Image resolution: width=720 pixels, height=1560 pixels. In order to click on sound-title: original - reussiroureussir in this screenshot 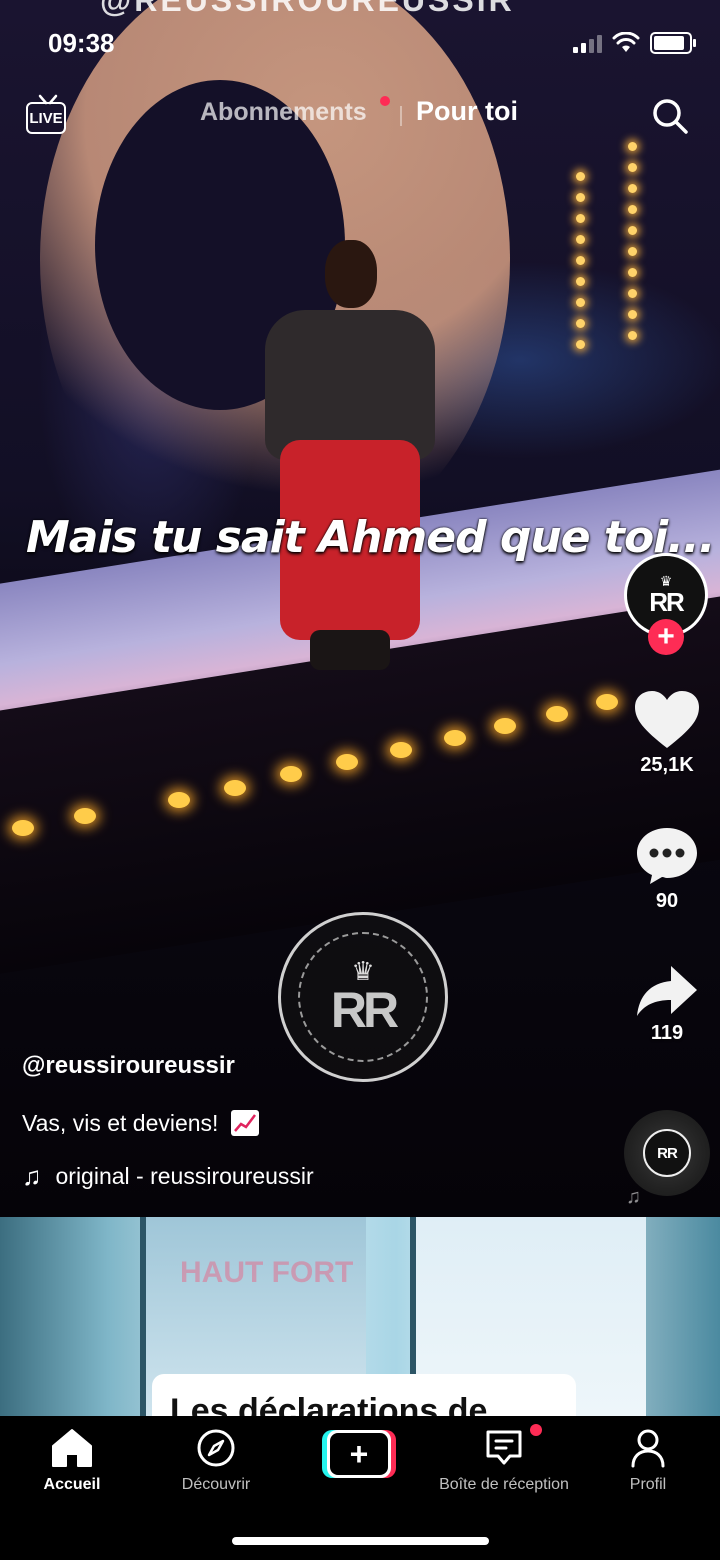, I will do `click(184, 1176)`.